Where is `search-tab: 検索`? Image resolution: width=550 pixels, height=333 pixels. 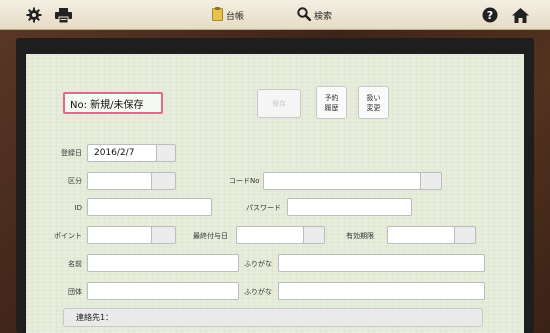
search-tab: 検索 is located at coordinates (314, 15).